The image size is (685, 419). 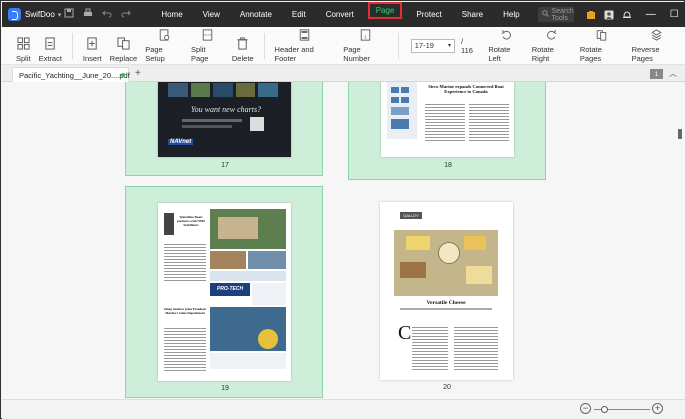 I want to click on page-number-label: Page Number, so click(x=356, y=53).